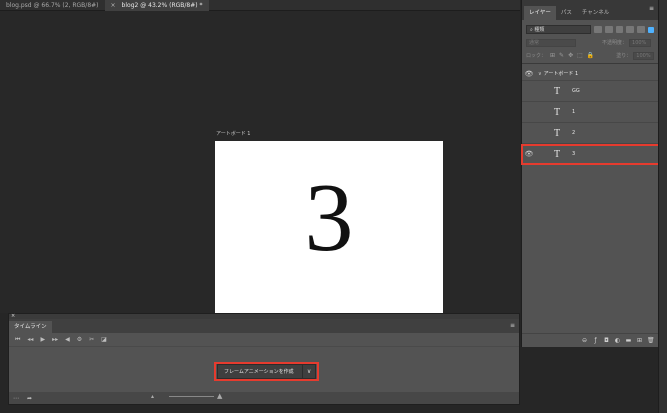 This screenshot has height=413, width=667. Describe the element at coordinates (606, 340) in the screenshot. I see `add-mask-icon: ◘` at that location.